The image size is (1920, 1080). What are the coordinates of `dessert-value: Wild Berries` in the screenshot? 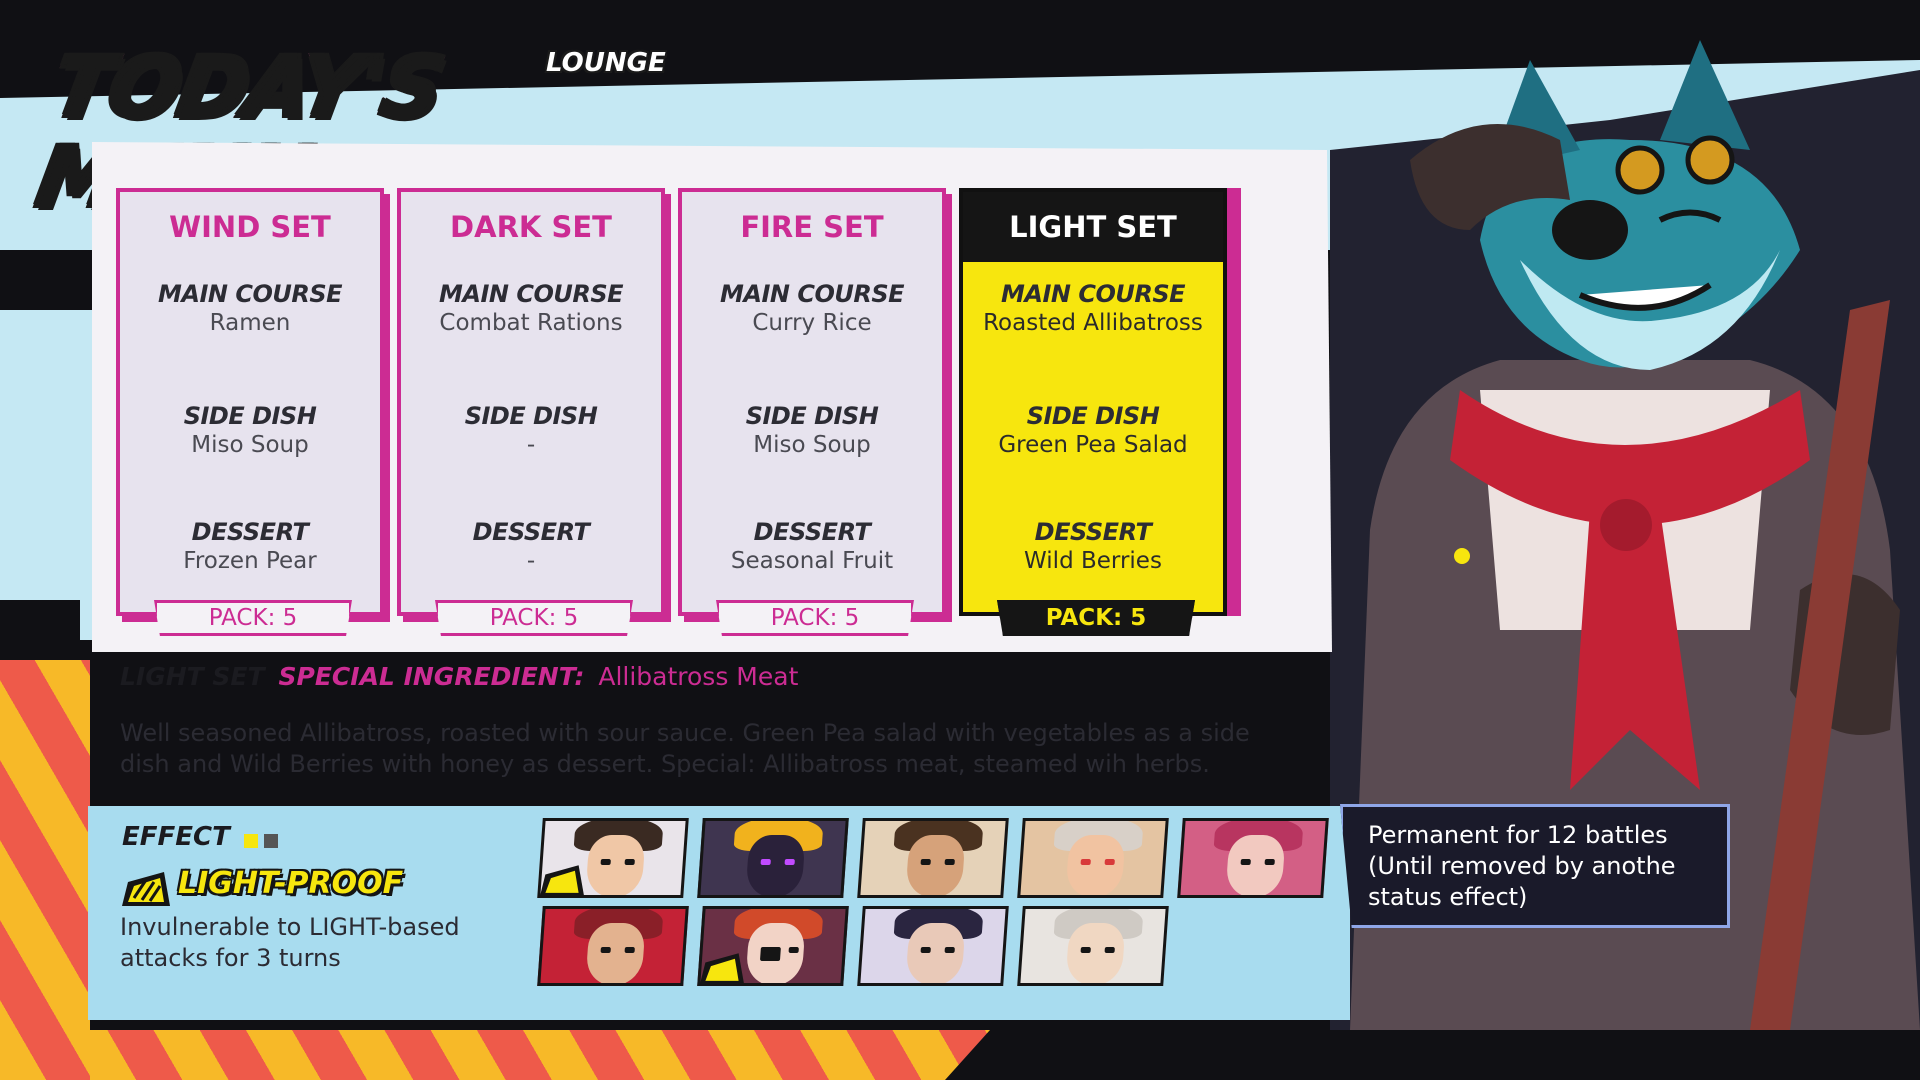 It's located at (1093, 561).